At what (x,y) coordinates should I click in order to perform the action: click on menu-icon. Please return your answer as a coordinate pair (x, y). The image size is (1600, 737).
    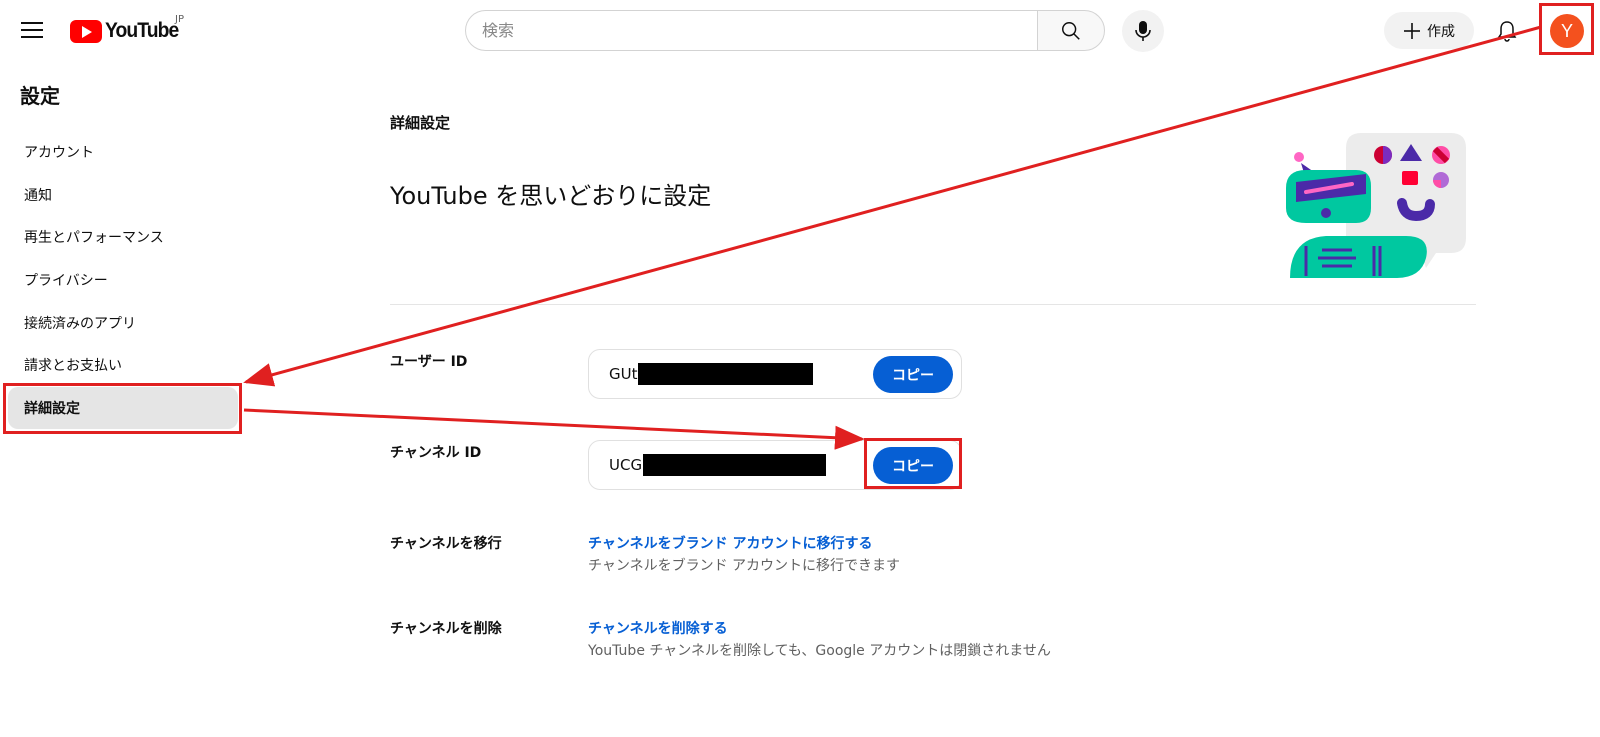
    Looking at the image, I should click on (32, 30).